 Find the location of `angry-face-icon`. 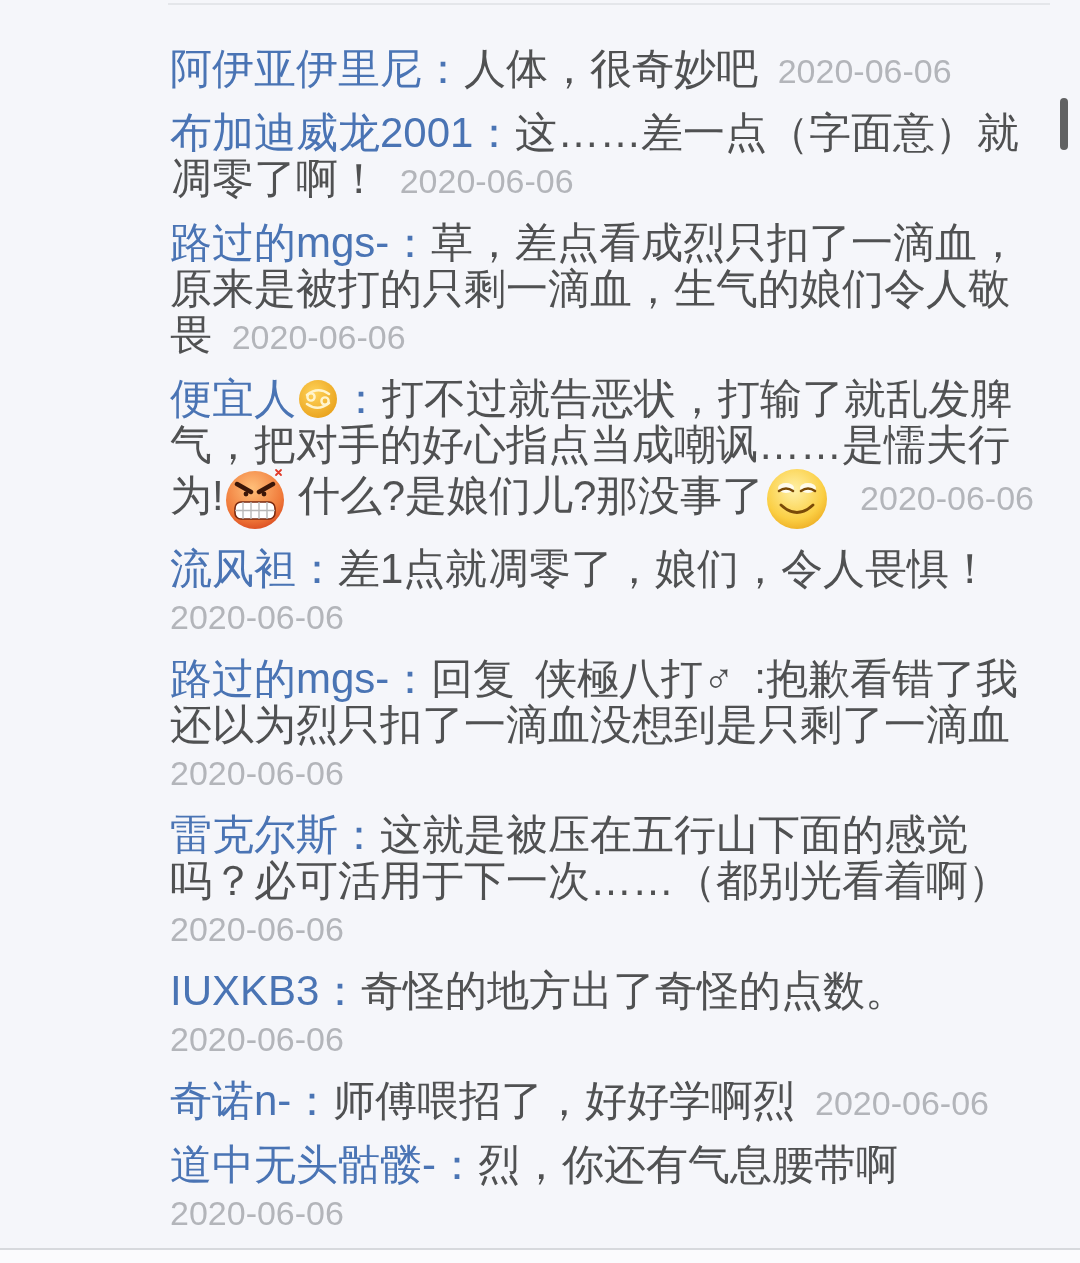

angry-face-icon is located at coordinates (254, 499).